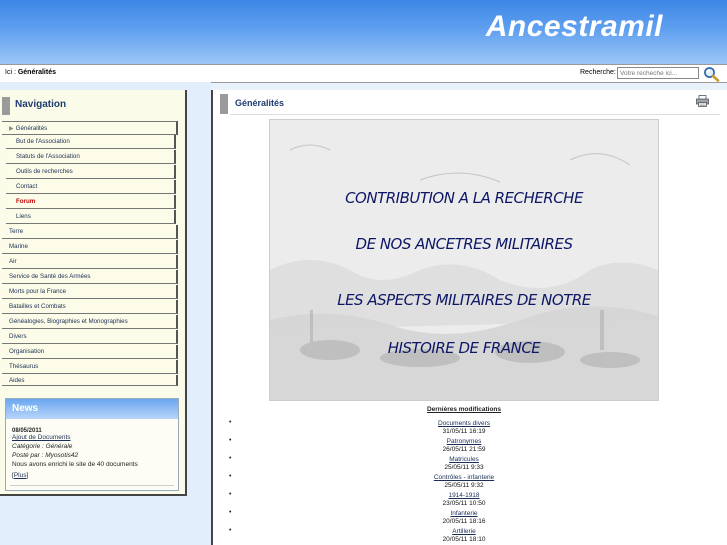 Image resolution: width=727 pixels, height=545 pixels. I want to click on recent-change-date: 31/05/11 16:19, so click(464, 431).